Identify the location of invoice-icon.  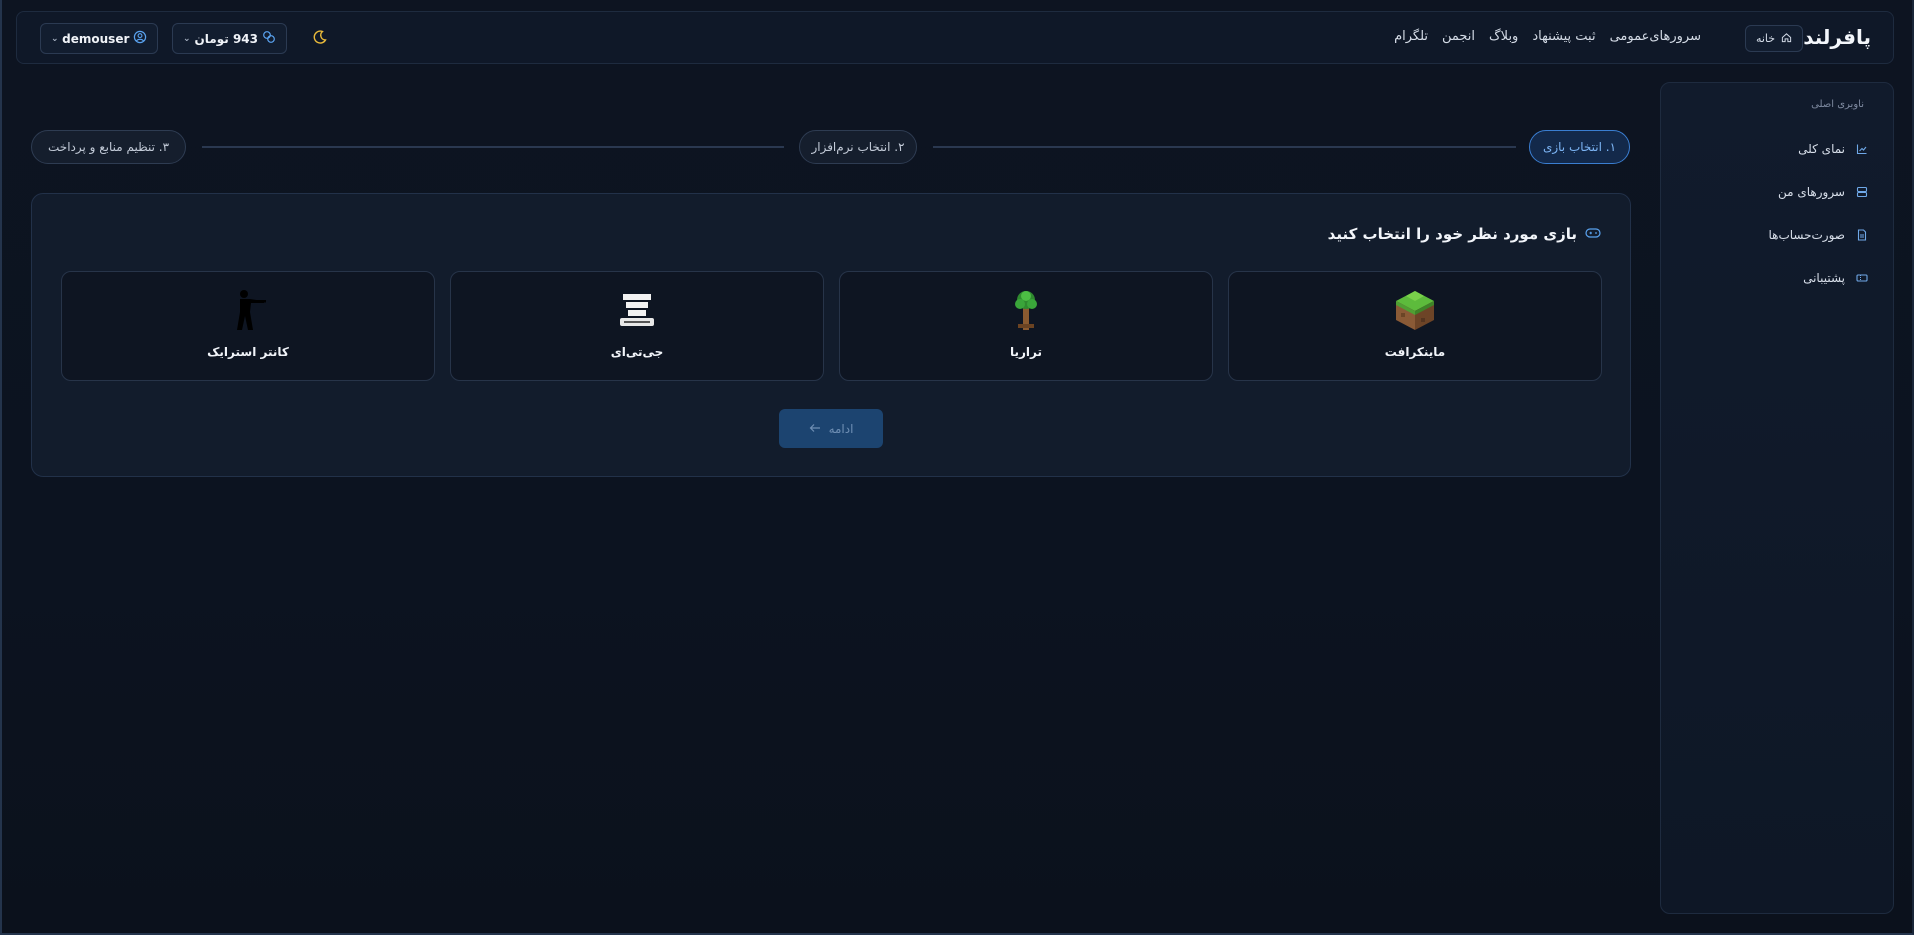
(1862, 235).